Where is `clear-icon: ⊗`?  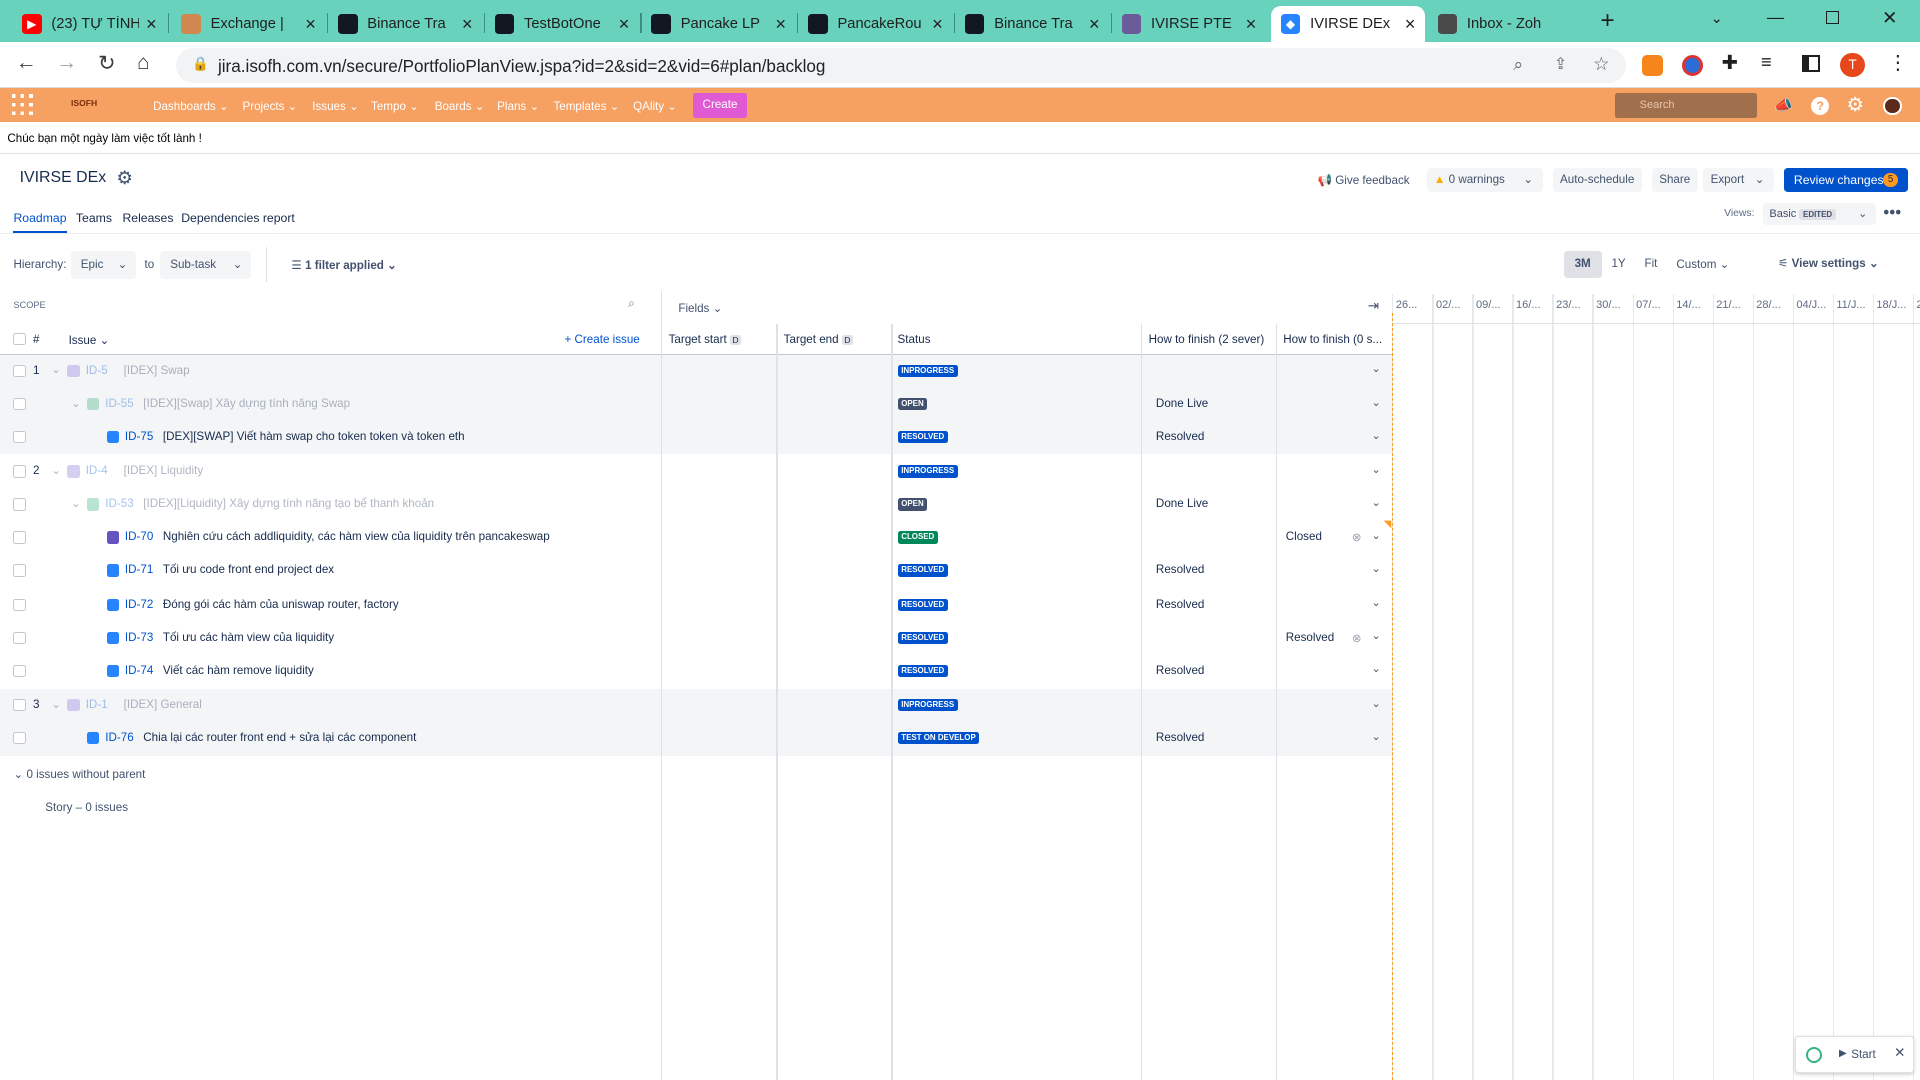
clear-icon: ⊗ is located at coordinates (1357, 638).